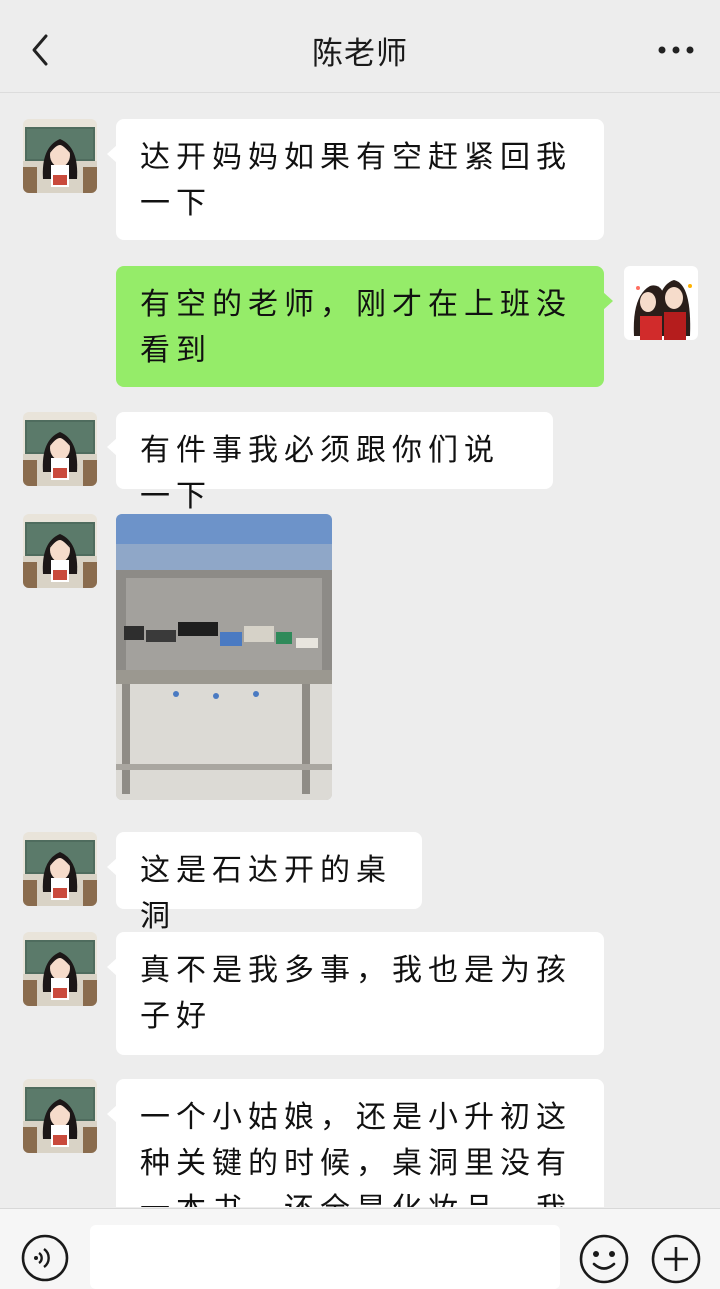 The image size is (720, 1289). I want to click on image-message, so click(224, 657).